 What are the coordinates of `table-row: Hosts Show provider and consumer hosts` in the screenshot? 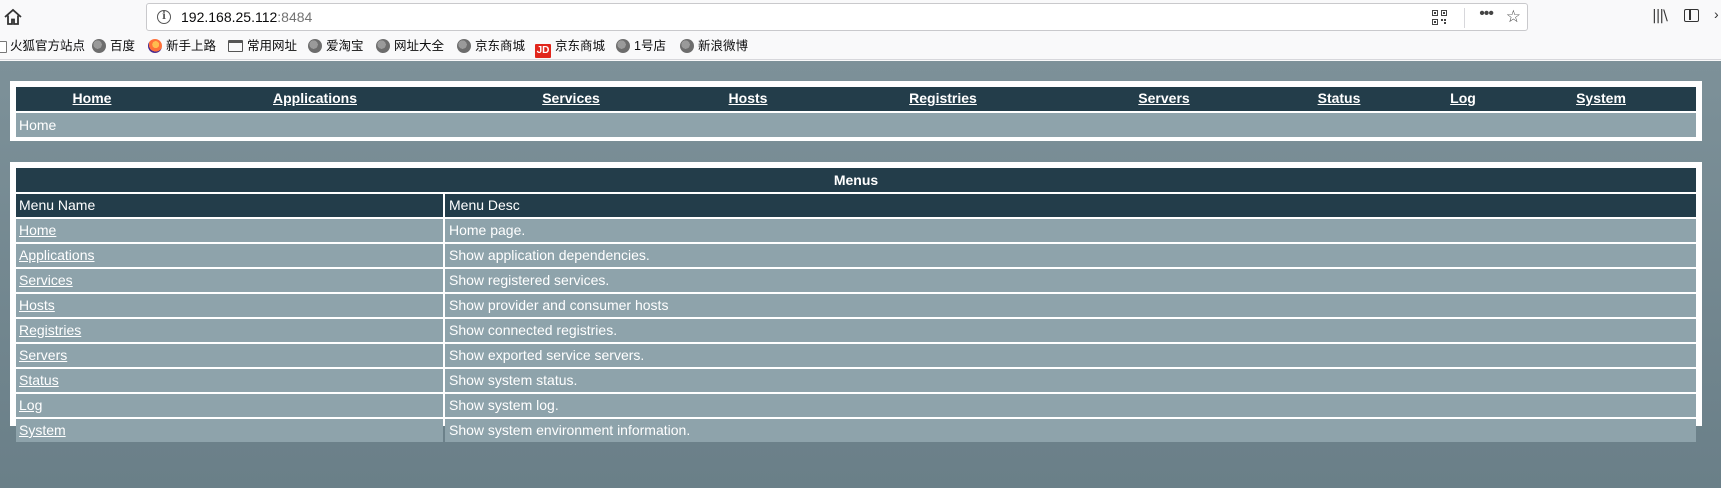 It's located at (856, 305).